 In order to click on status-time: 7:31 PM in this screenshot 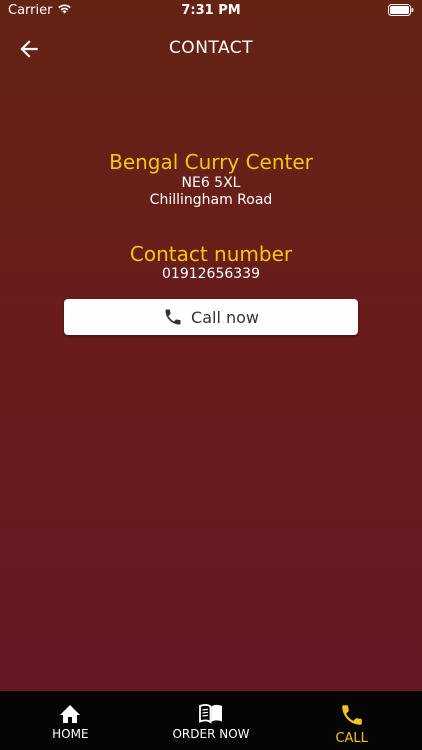, I will do `click(211, 10)`.